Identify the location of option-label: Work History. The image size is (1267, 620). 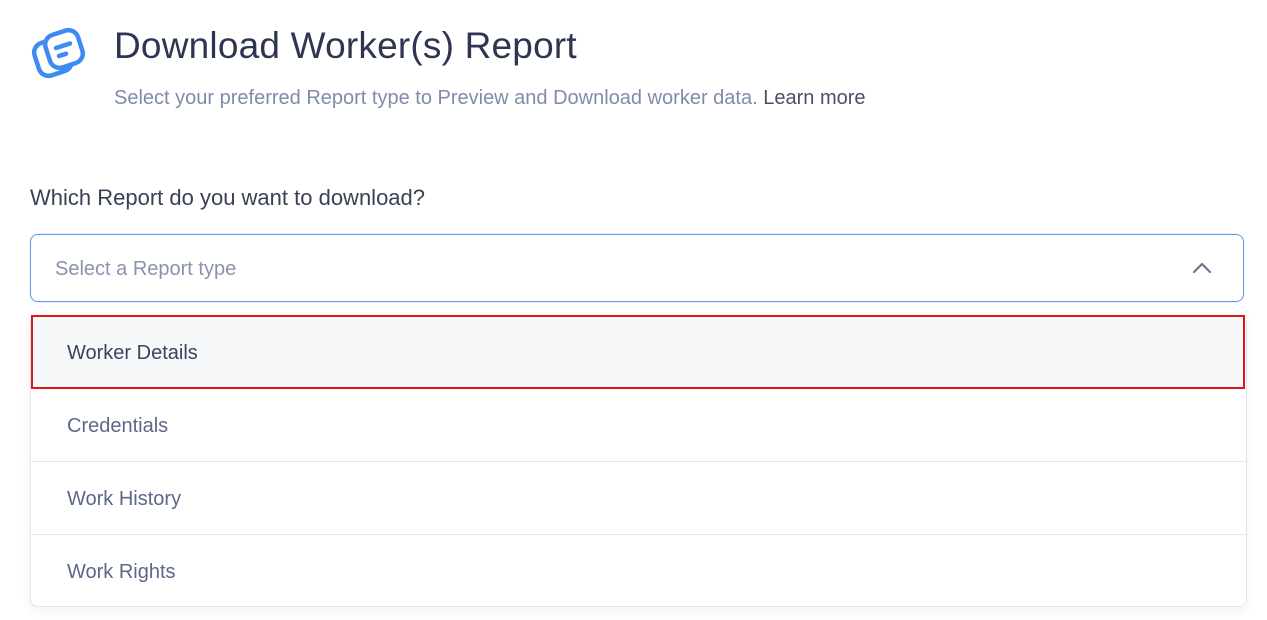
(124, 499).